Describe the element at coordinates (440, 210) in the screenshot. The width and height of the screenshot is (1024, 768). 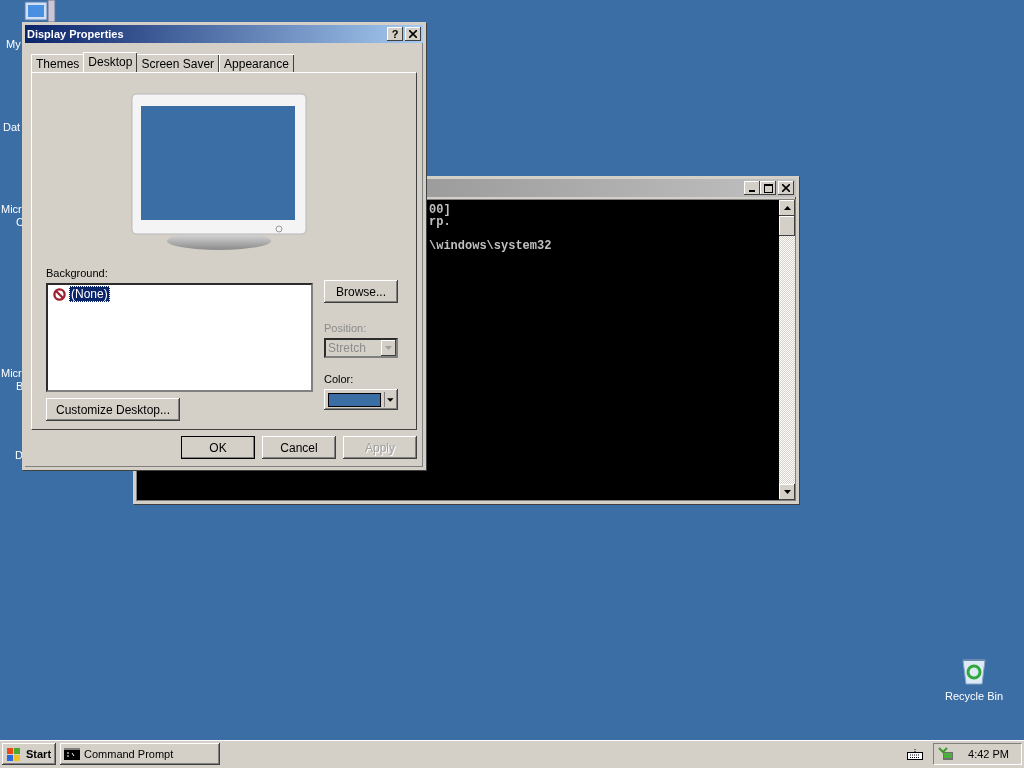
I see `console-text: 00]` at that location.